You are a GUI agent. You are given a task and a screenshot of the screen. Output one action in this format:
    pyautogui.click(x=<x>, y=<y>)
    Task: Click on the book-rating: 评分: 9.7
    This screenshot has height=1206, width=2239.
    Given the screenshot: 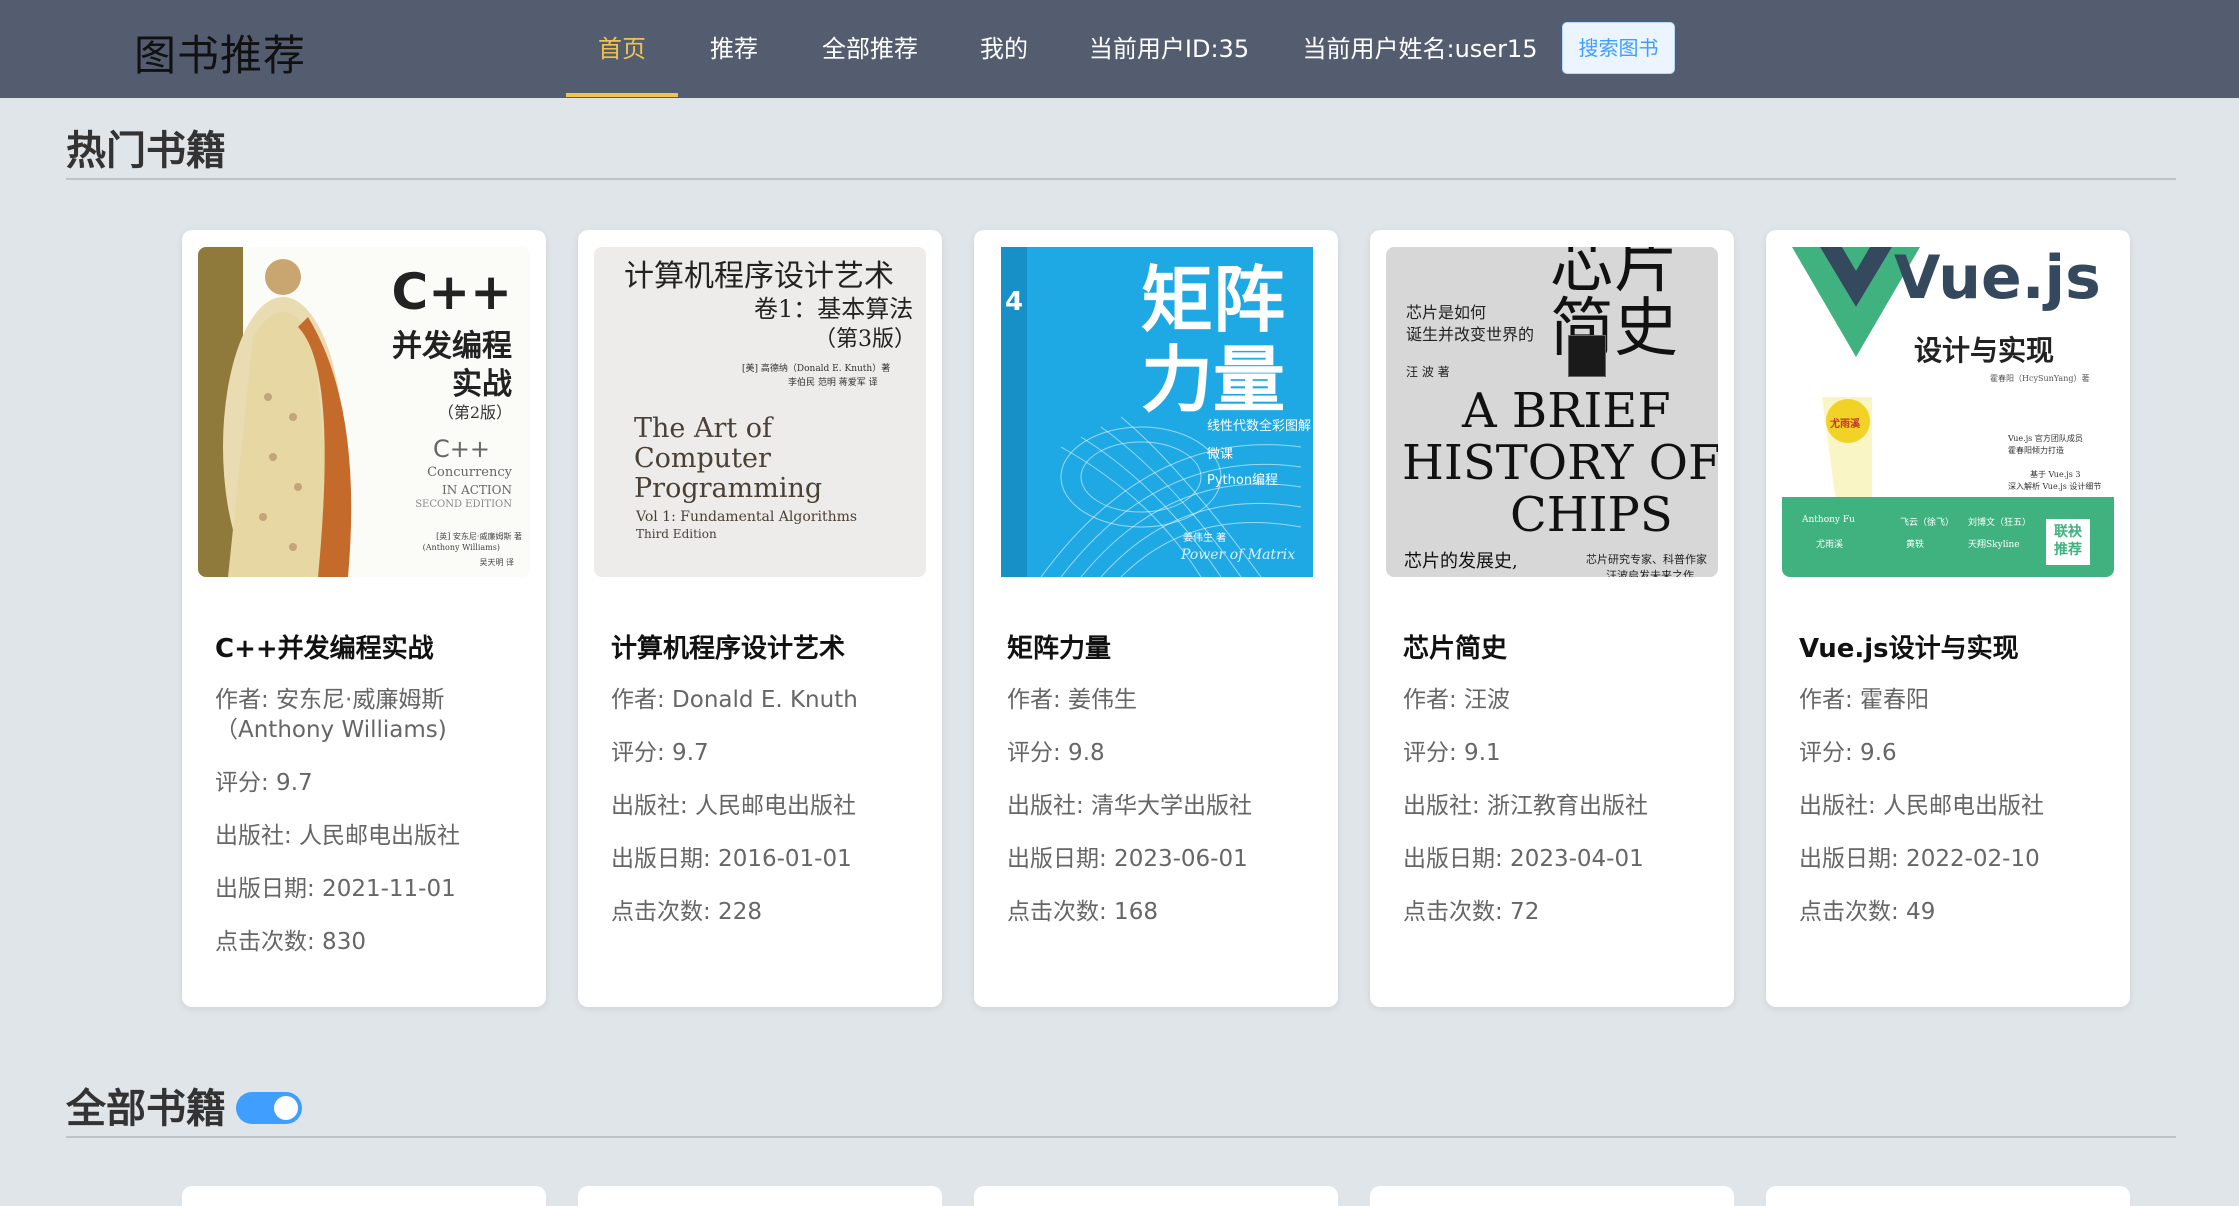 What is the action you would take?
    pyautogui.click(x=660, y=753)
    